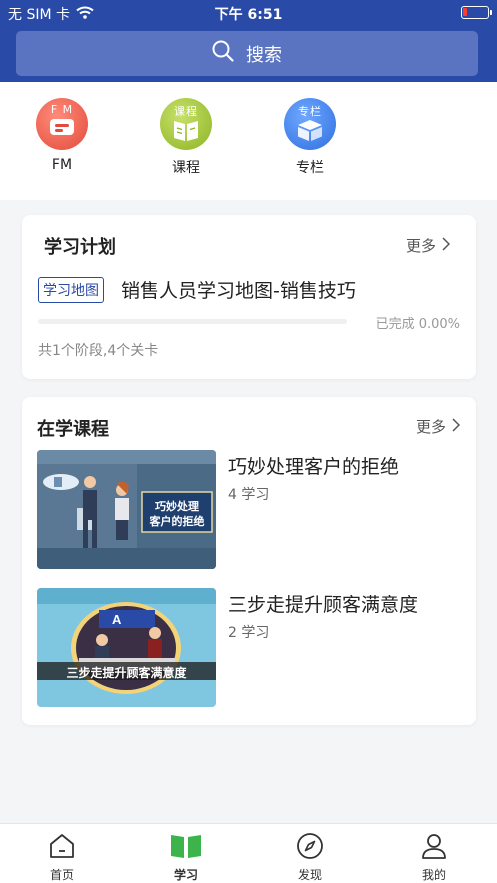 The width and height of the screenshot is (497, 883). What do you see at coordinates (117, 619) in the screenshot?
I see `svg-text: A` at bounding box center [117, 619].